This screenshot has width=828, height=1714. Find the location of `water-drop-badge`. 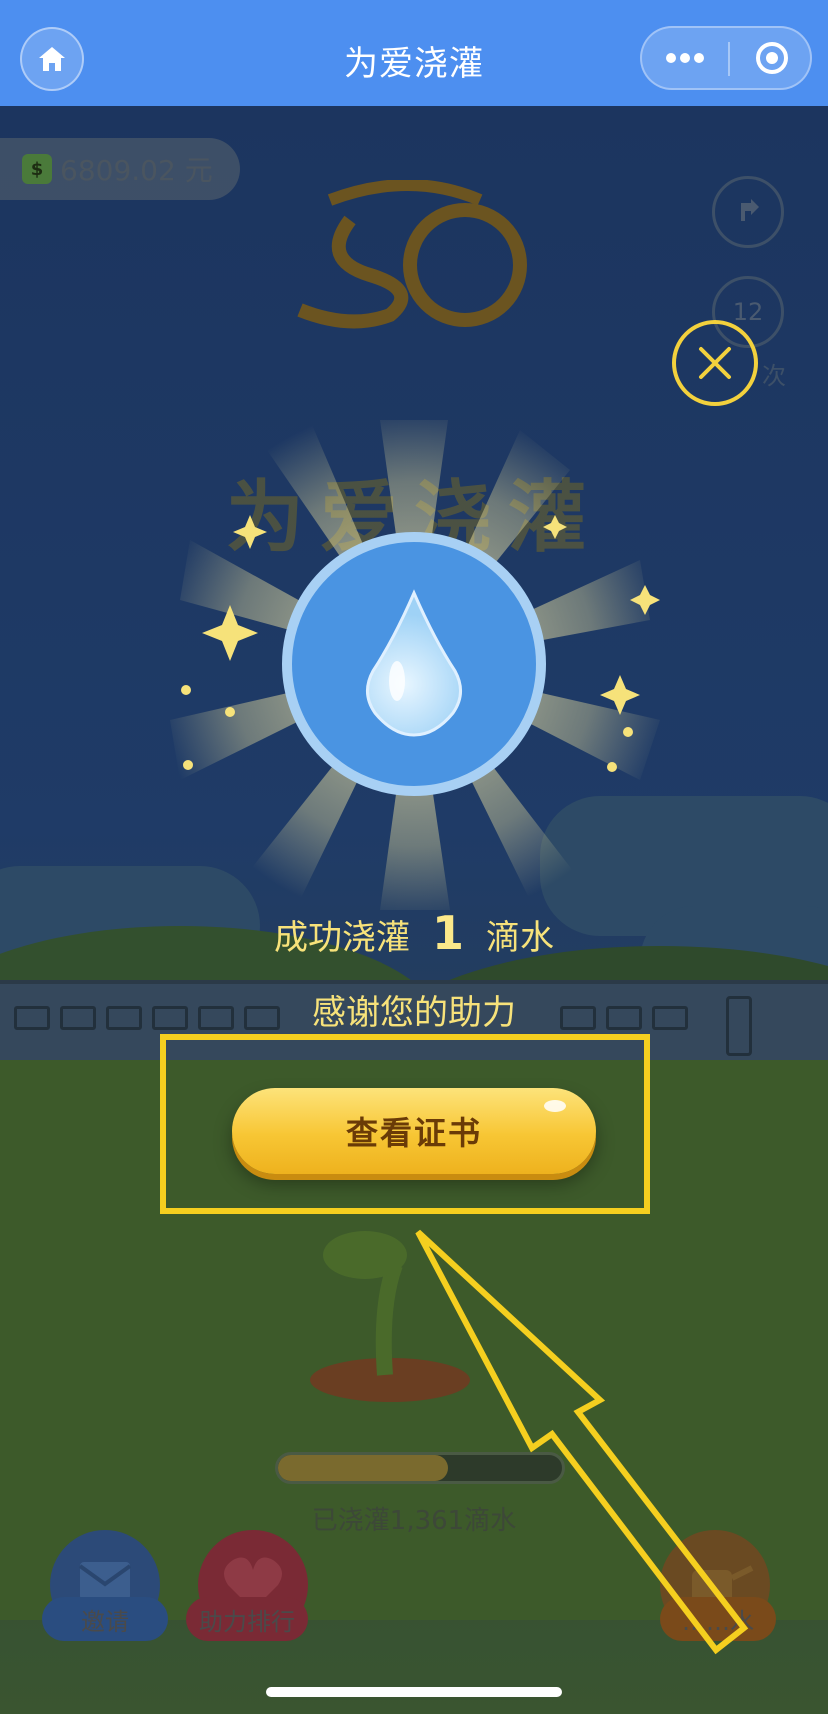

water-drop-badge is located at coordinates (414, 664).